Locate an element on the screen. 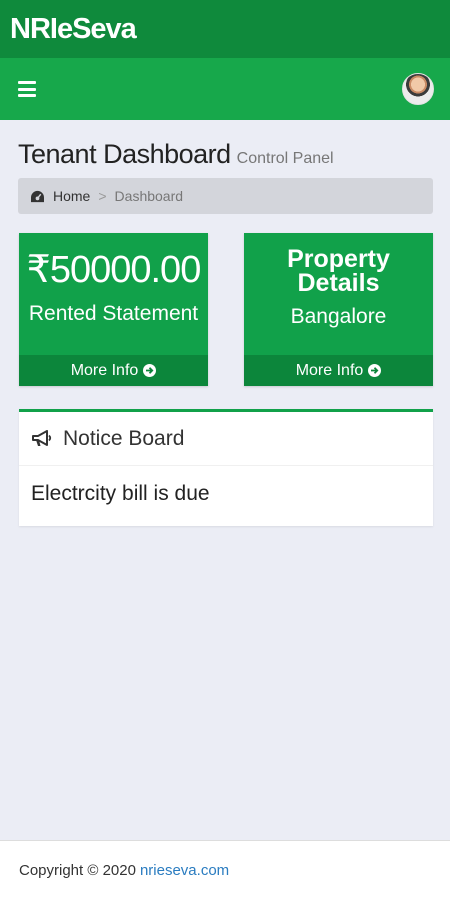 The height and width of the screenshot is (900, 450). page-subtitle: Control Panel is located at coordinates (285, 158).